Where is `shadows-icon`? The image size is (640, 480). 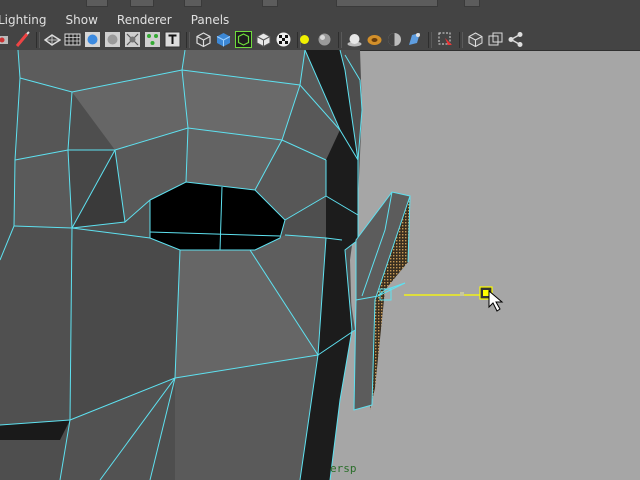
shadows-icon is located at coordinates (374, 39).